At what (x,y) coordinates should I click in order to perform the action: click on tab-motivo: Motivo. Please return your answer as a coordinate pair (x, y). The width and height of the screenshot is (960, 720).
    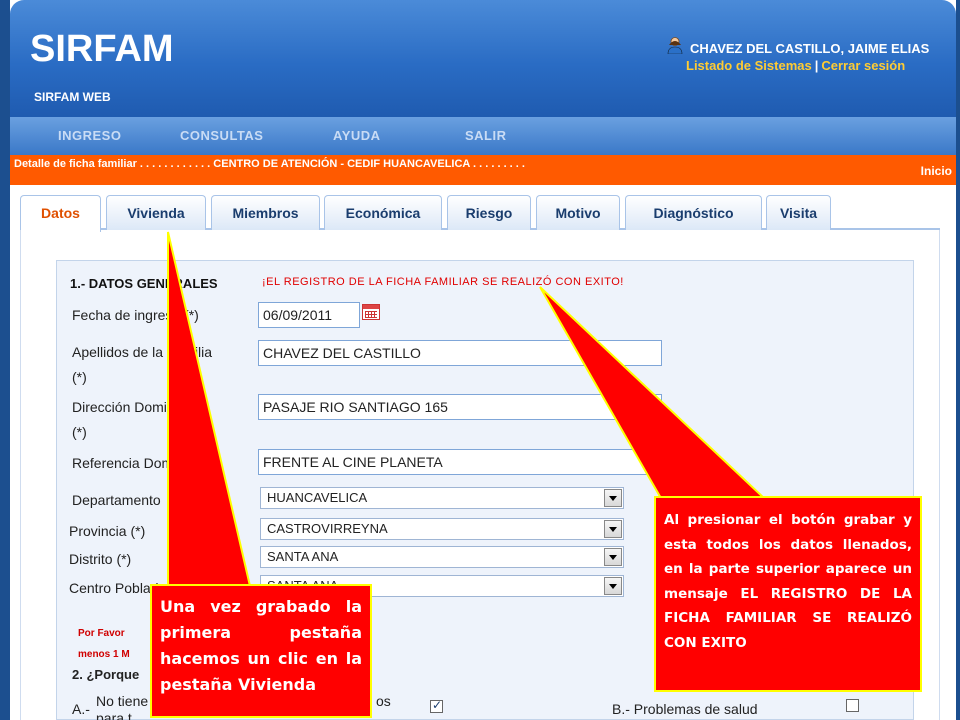
    Looking at the image, I should click on (578, 212).